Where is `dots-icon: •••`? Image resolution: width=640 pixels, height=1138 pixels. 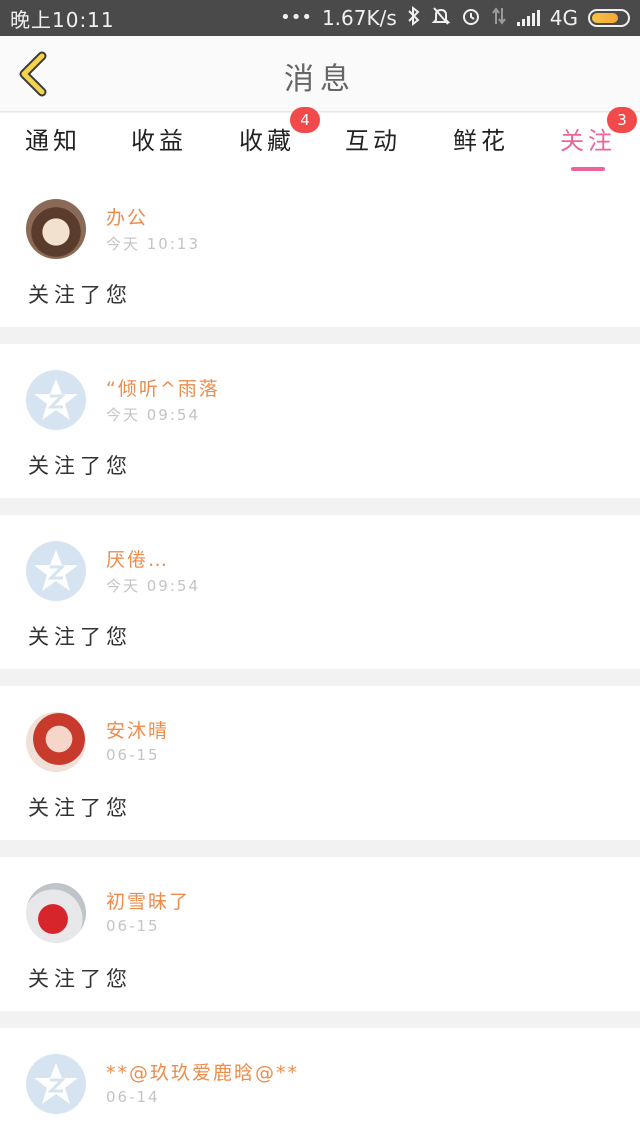 dots-icon: ••• is located at coordinates (296, 17).